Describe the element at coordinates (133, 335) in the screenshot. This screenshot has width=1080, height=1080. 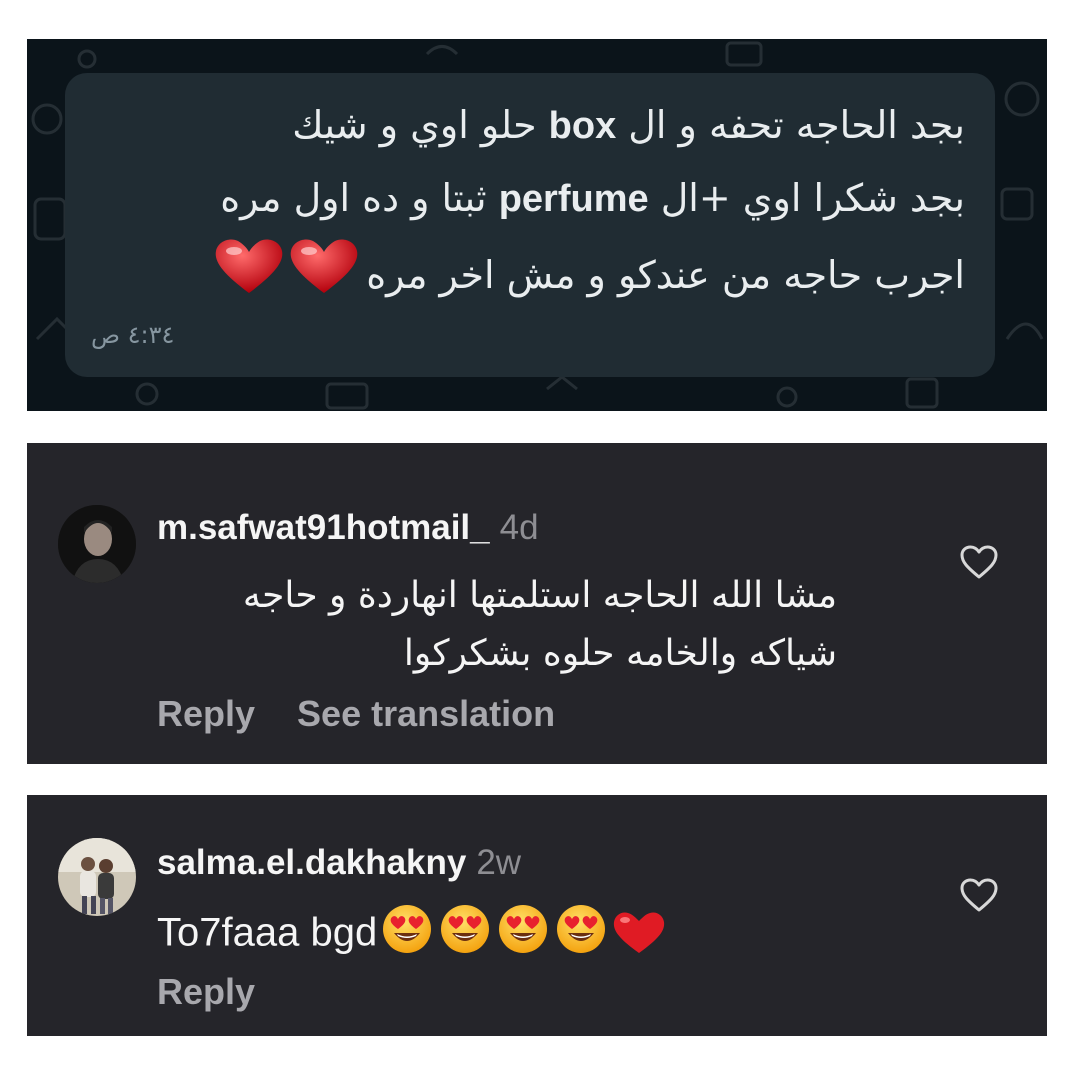
I see `message-timestamp: ٤:٣٤ ص` at that location.